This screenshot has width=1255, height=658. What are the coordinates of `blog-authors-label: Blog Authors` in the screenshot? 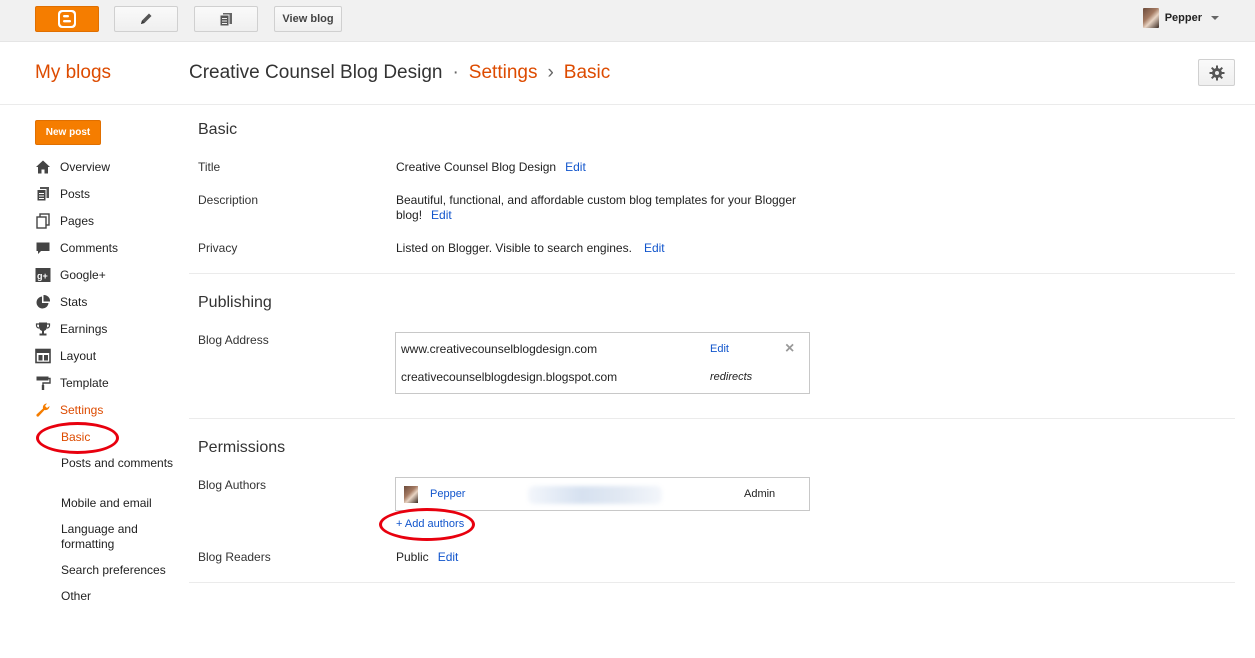 It's located at (232, 485).